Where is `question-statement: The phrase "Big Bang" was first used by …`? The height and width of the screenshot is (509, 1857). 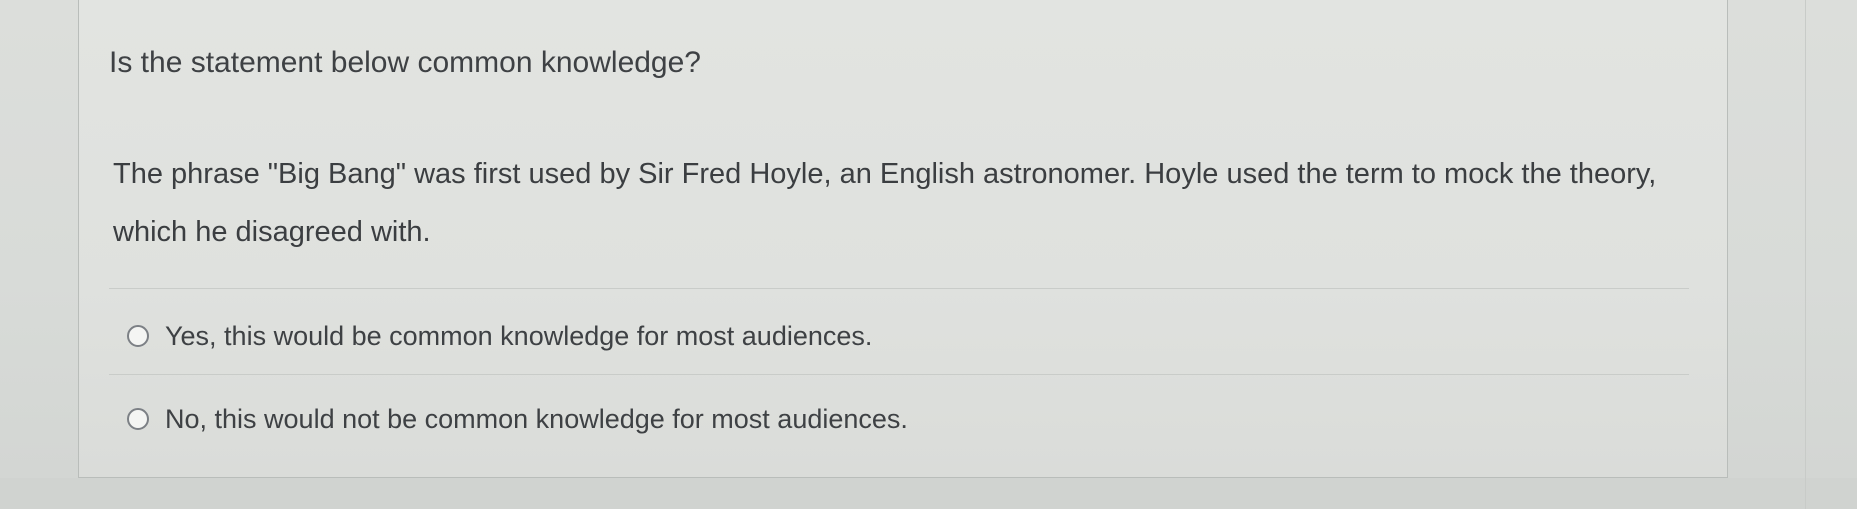
question-statement: The phrase "Big Bang" was first used by … is located at coordinates (885, 203).